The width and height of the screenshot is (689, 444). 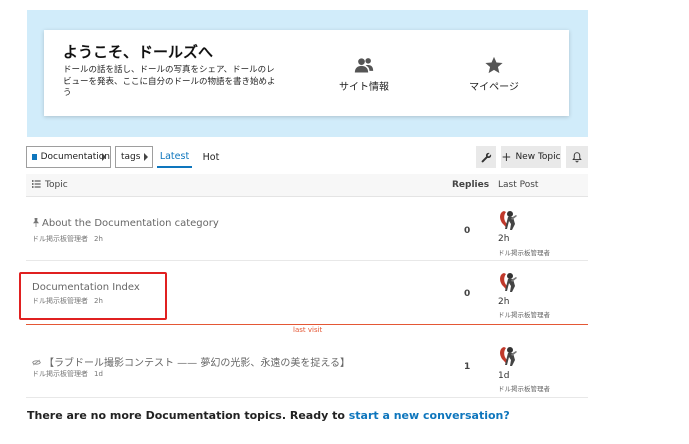 I want to click on plus-icon: +, so click(x=506, y=157).